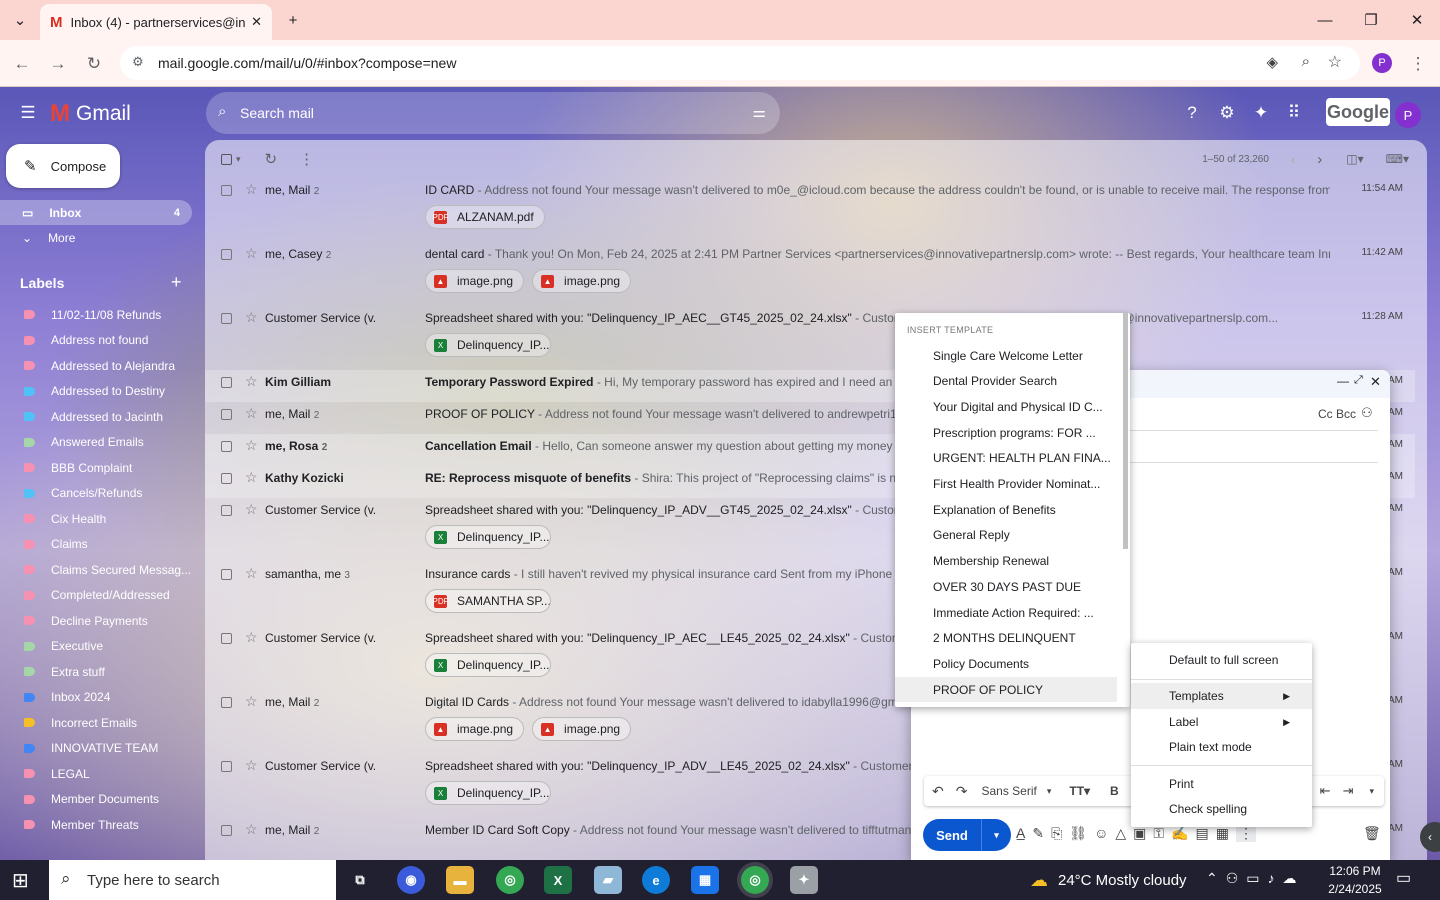 This screenshot has width=1440, height=900. Describe the element at coordinates (100, 545) in the screenshot. I see `sidebar-label-item: Claims` at that location.